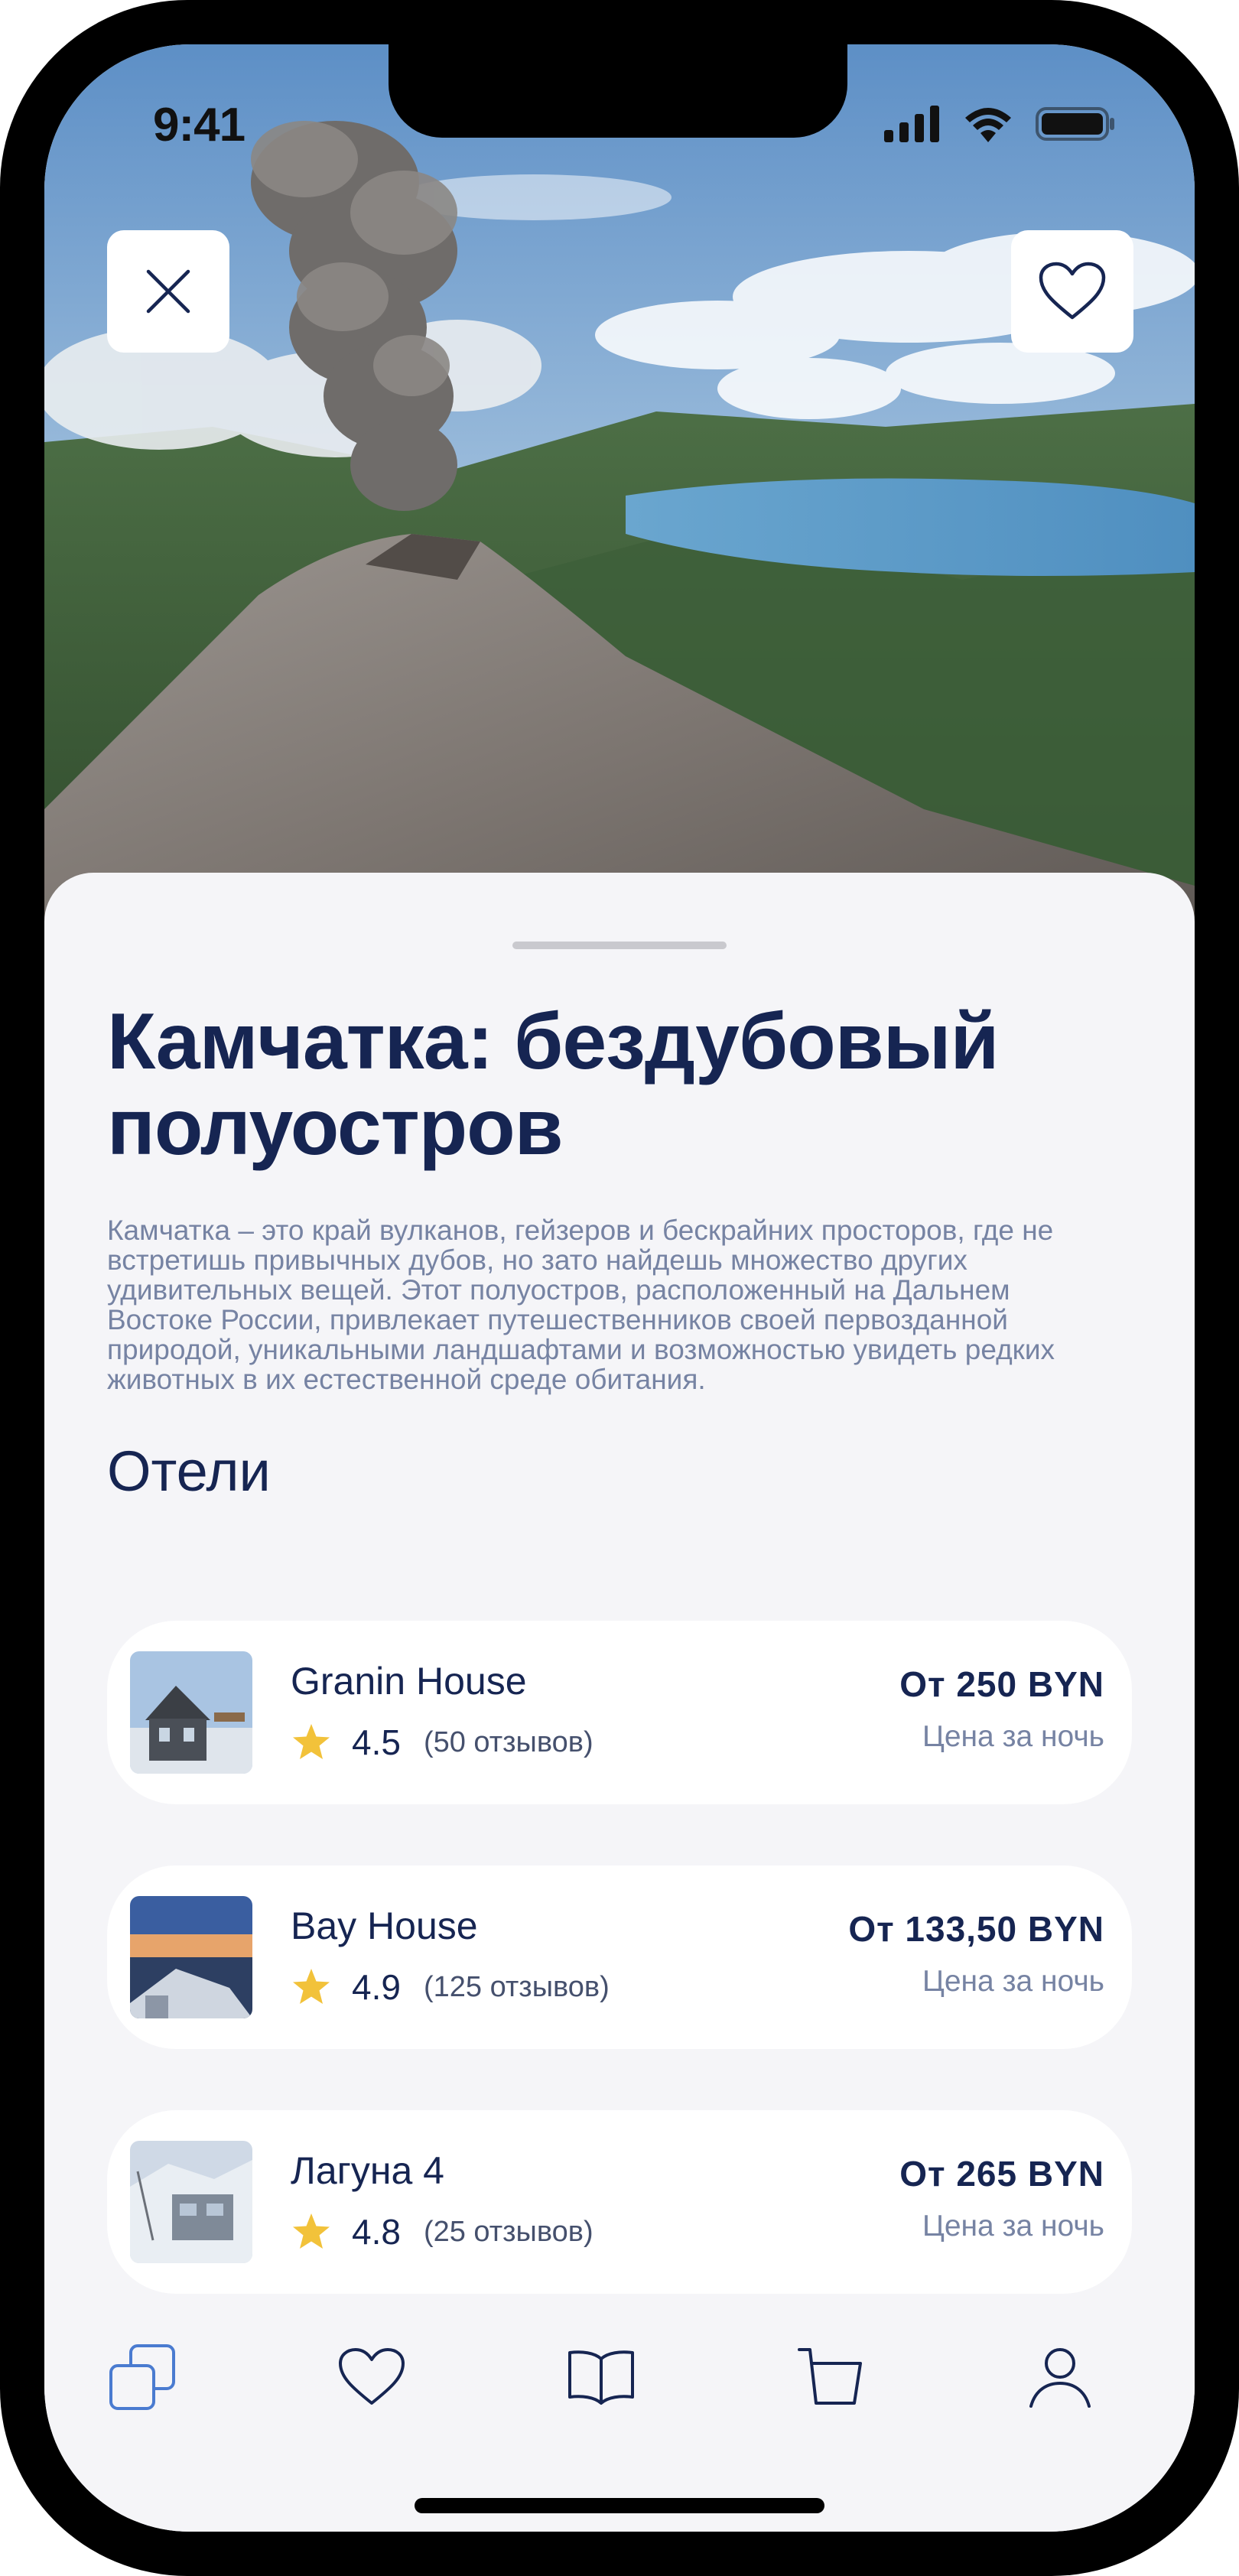 This screenshot has height=2576, width=1239. I want to click on book-icon, so click(601, 2377).